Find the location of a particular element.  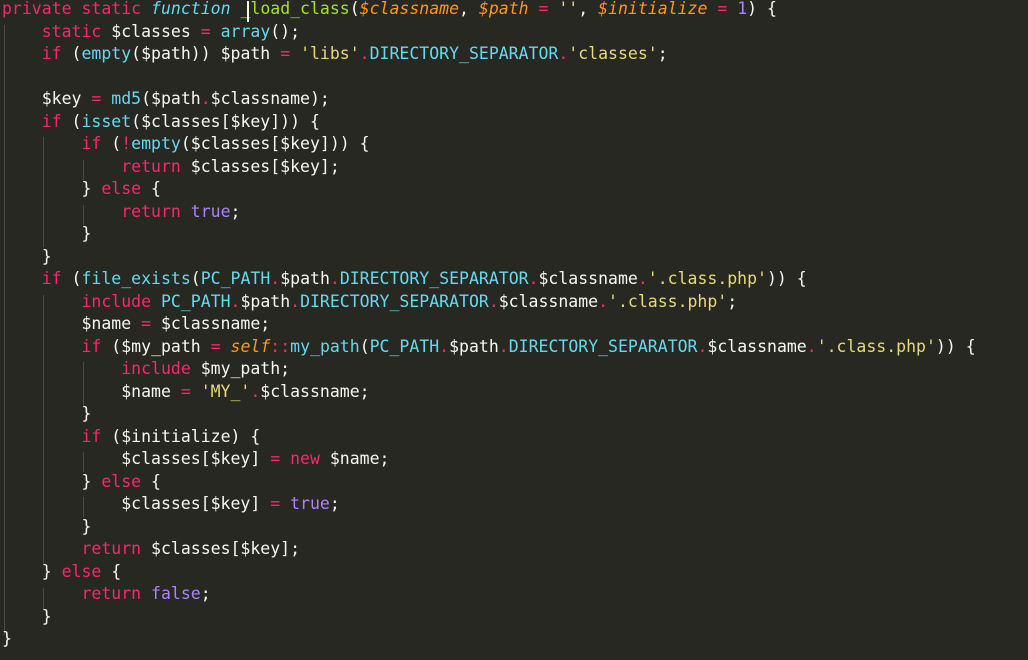

code-token: ($path)) $path is located at coordinates (206, 53).